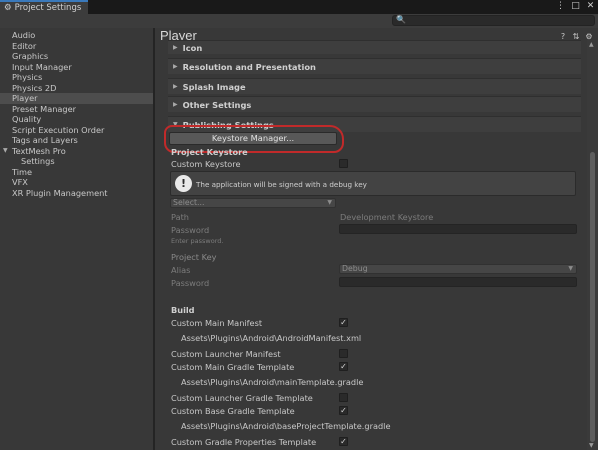 The width and height of the screenshot is (598, 450). What do you see at coordinates (22, 171) in the screenshot?
I see `sidebar-item-label: Time` at bounding box center [22, 171].